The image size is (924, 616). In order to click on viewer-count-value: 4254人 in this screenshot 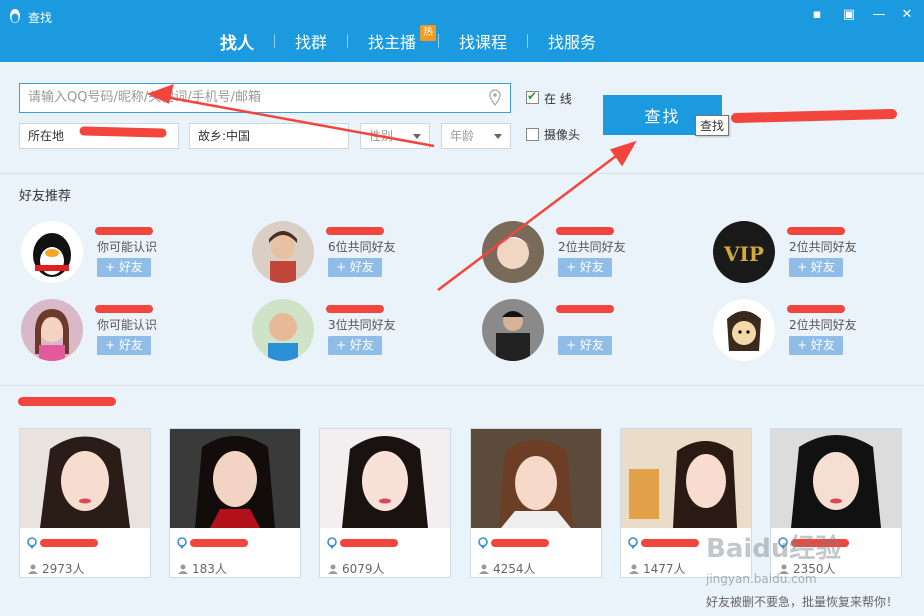, I will do `click(514, 569)`.